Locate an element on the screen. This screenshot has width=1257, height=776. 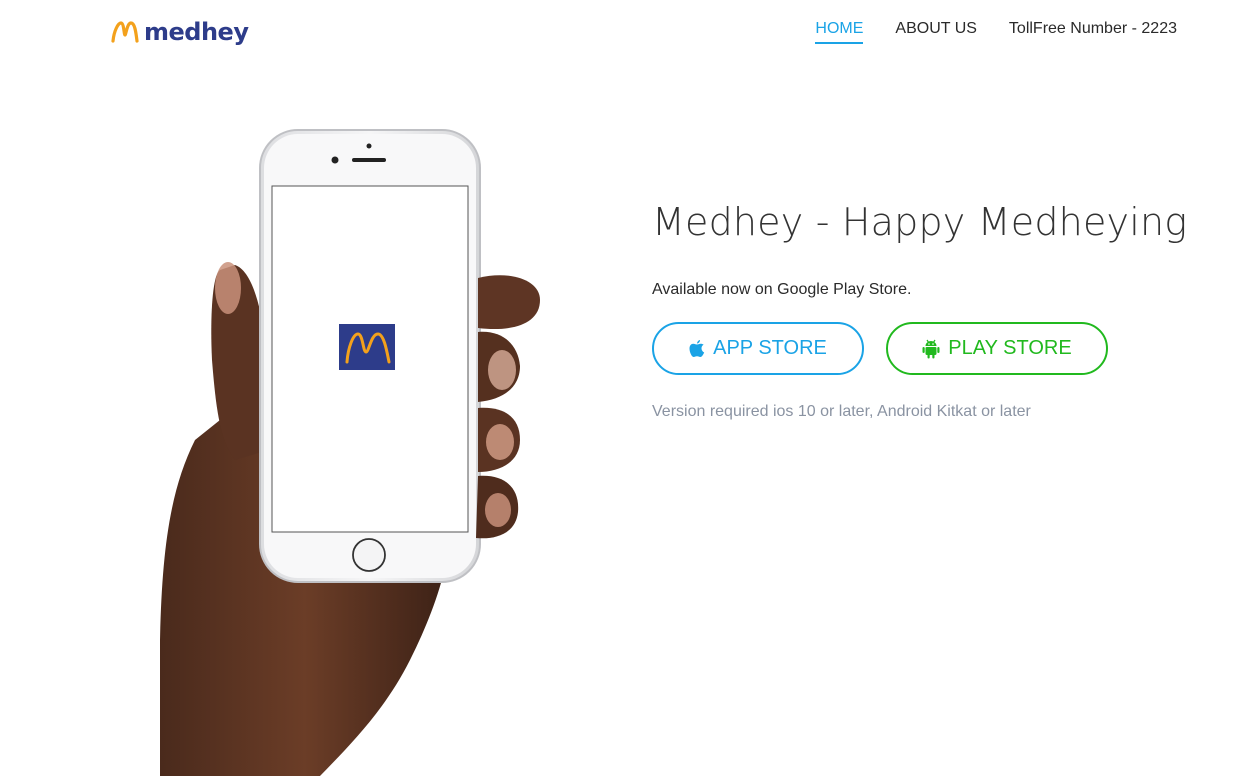
medhey-app-icon is located at coordinates (367, 347).